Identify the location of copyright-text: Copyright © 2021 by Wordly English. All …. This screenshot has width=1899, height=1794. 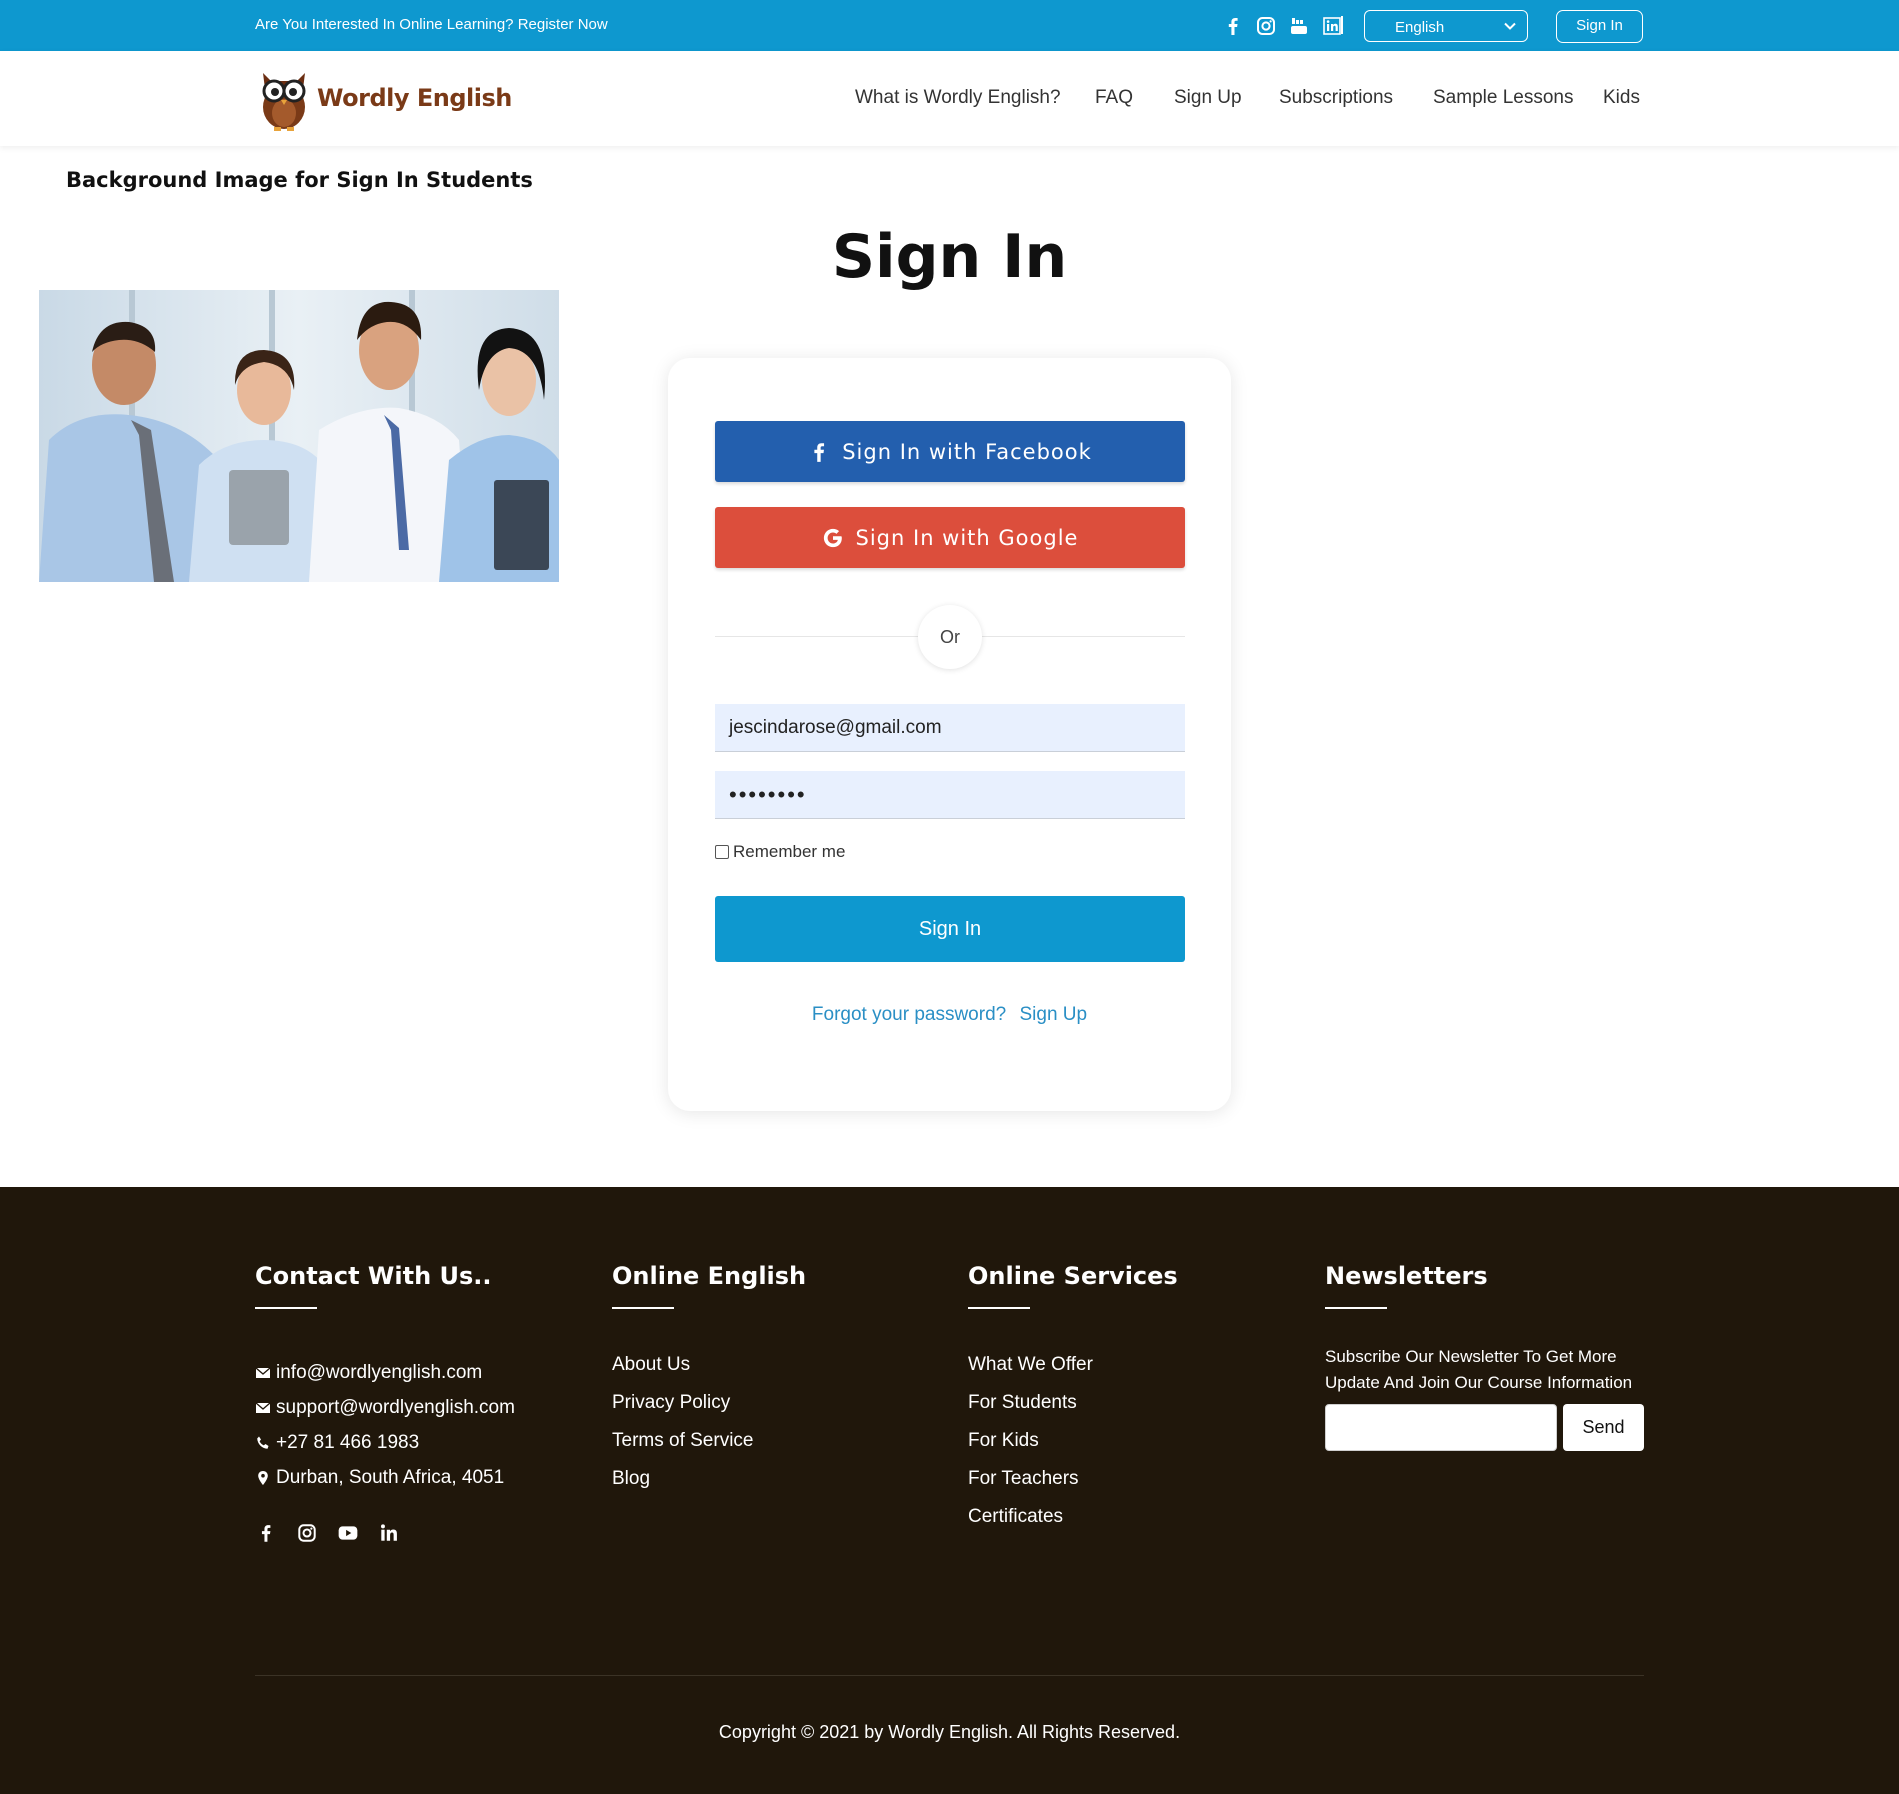
(949, 1732).